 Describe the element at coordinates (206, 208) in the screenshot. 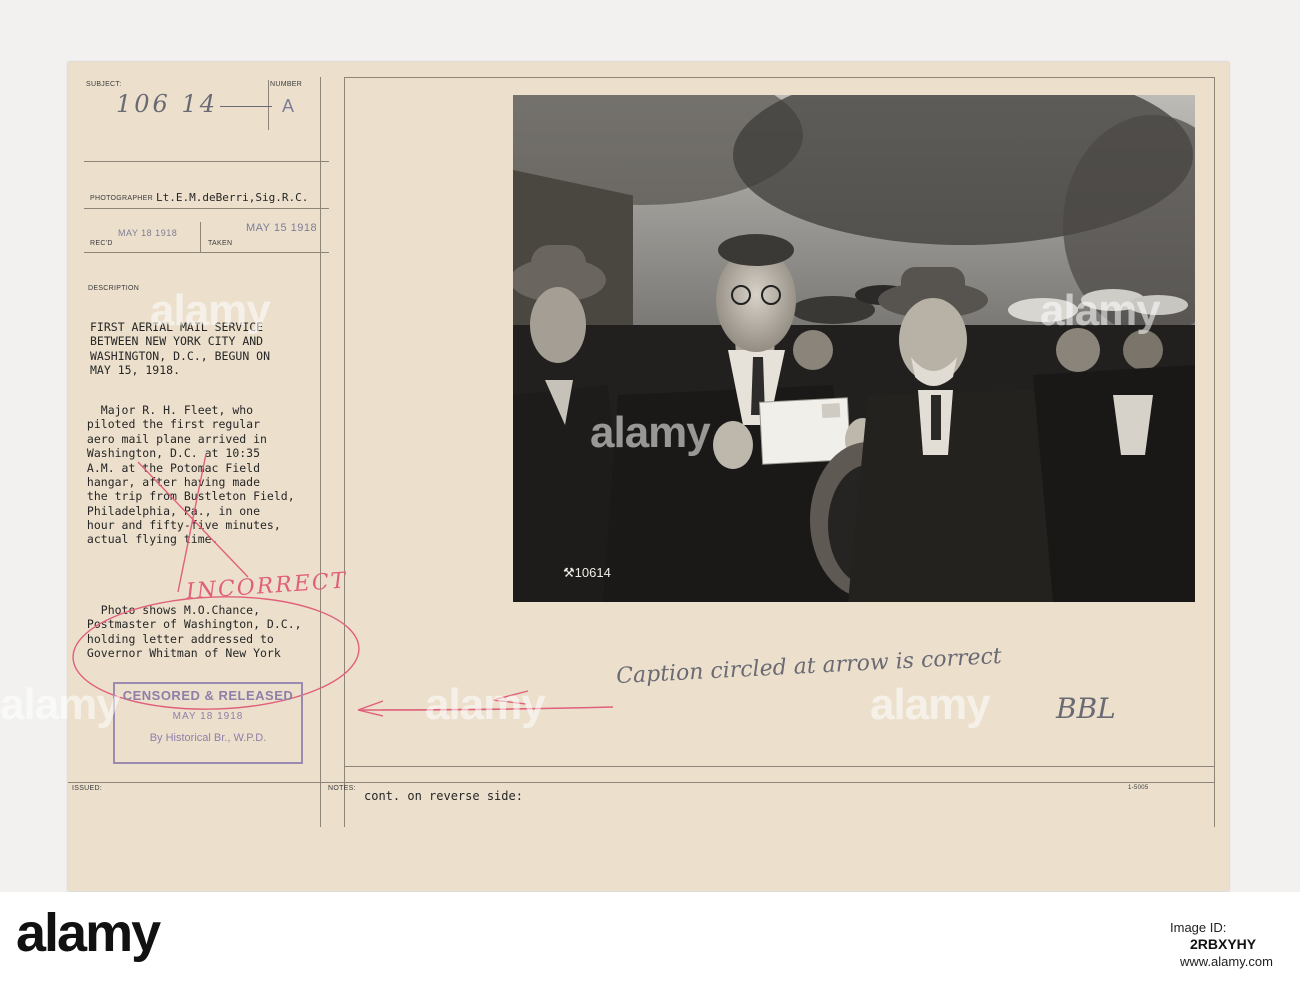

I see `photographer-rule` at that location.